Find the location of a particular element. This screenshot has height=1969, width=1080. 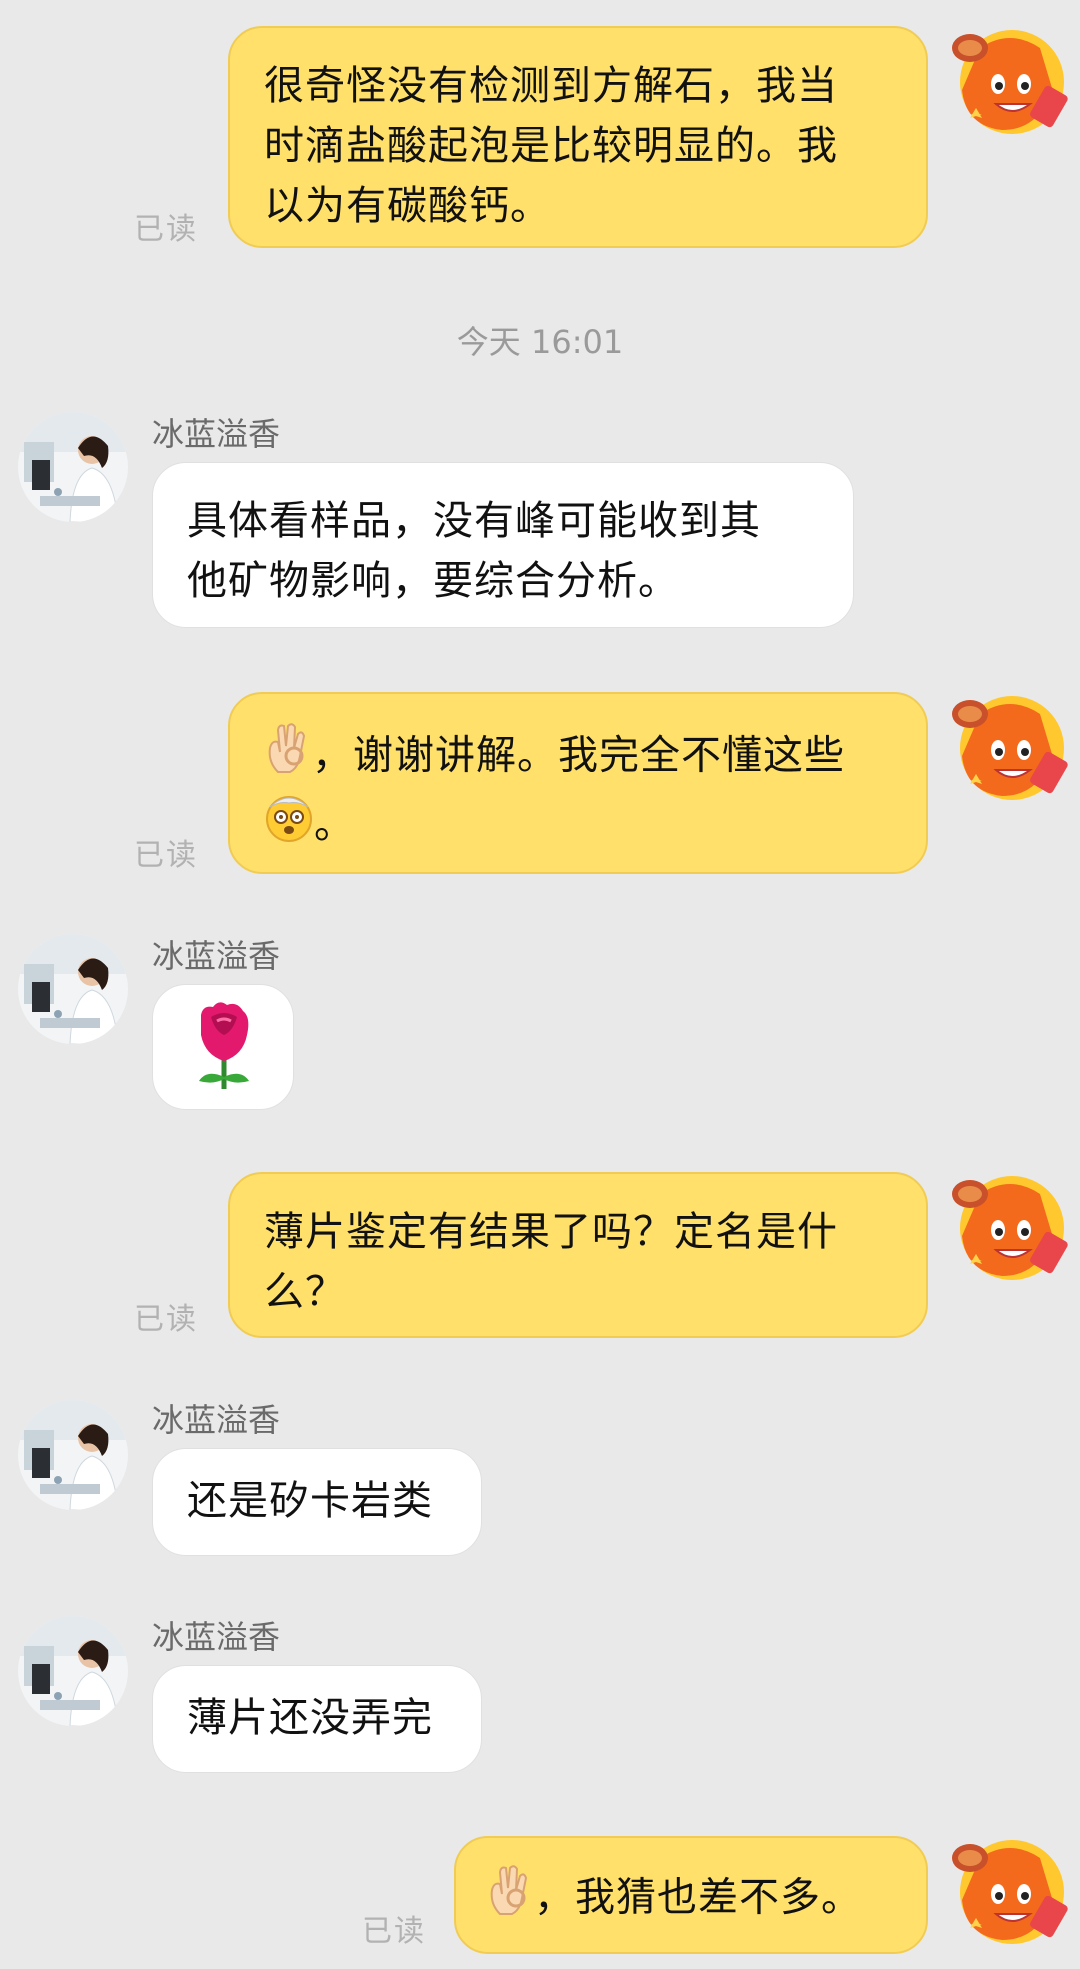

message-text: ，谢谢讲解。我完全不懂这些 is located at coordinates (578, 755).